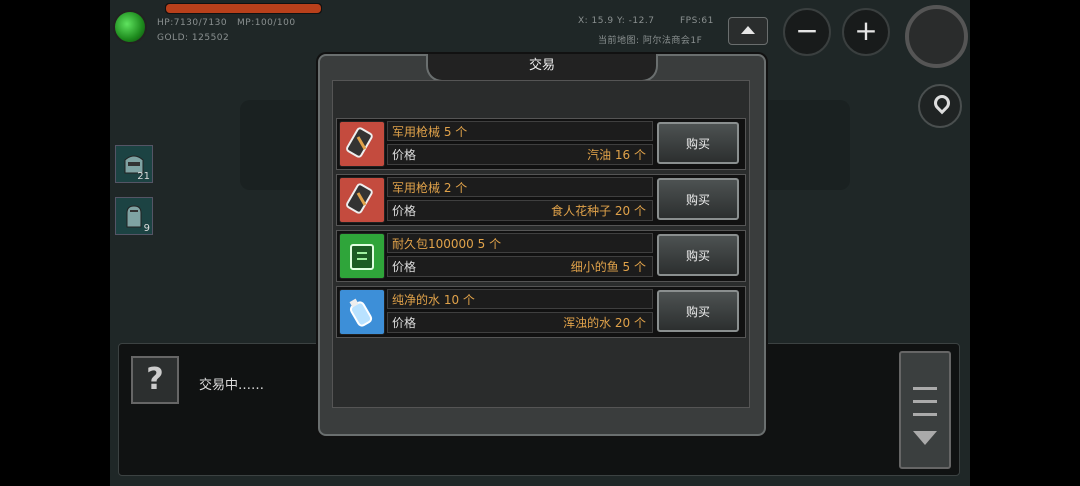  Describe the element at coordinates (520, 243) in the screenshot. I see `item-name: 耐久包100000 5 个` at that location.